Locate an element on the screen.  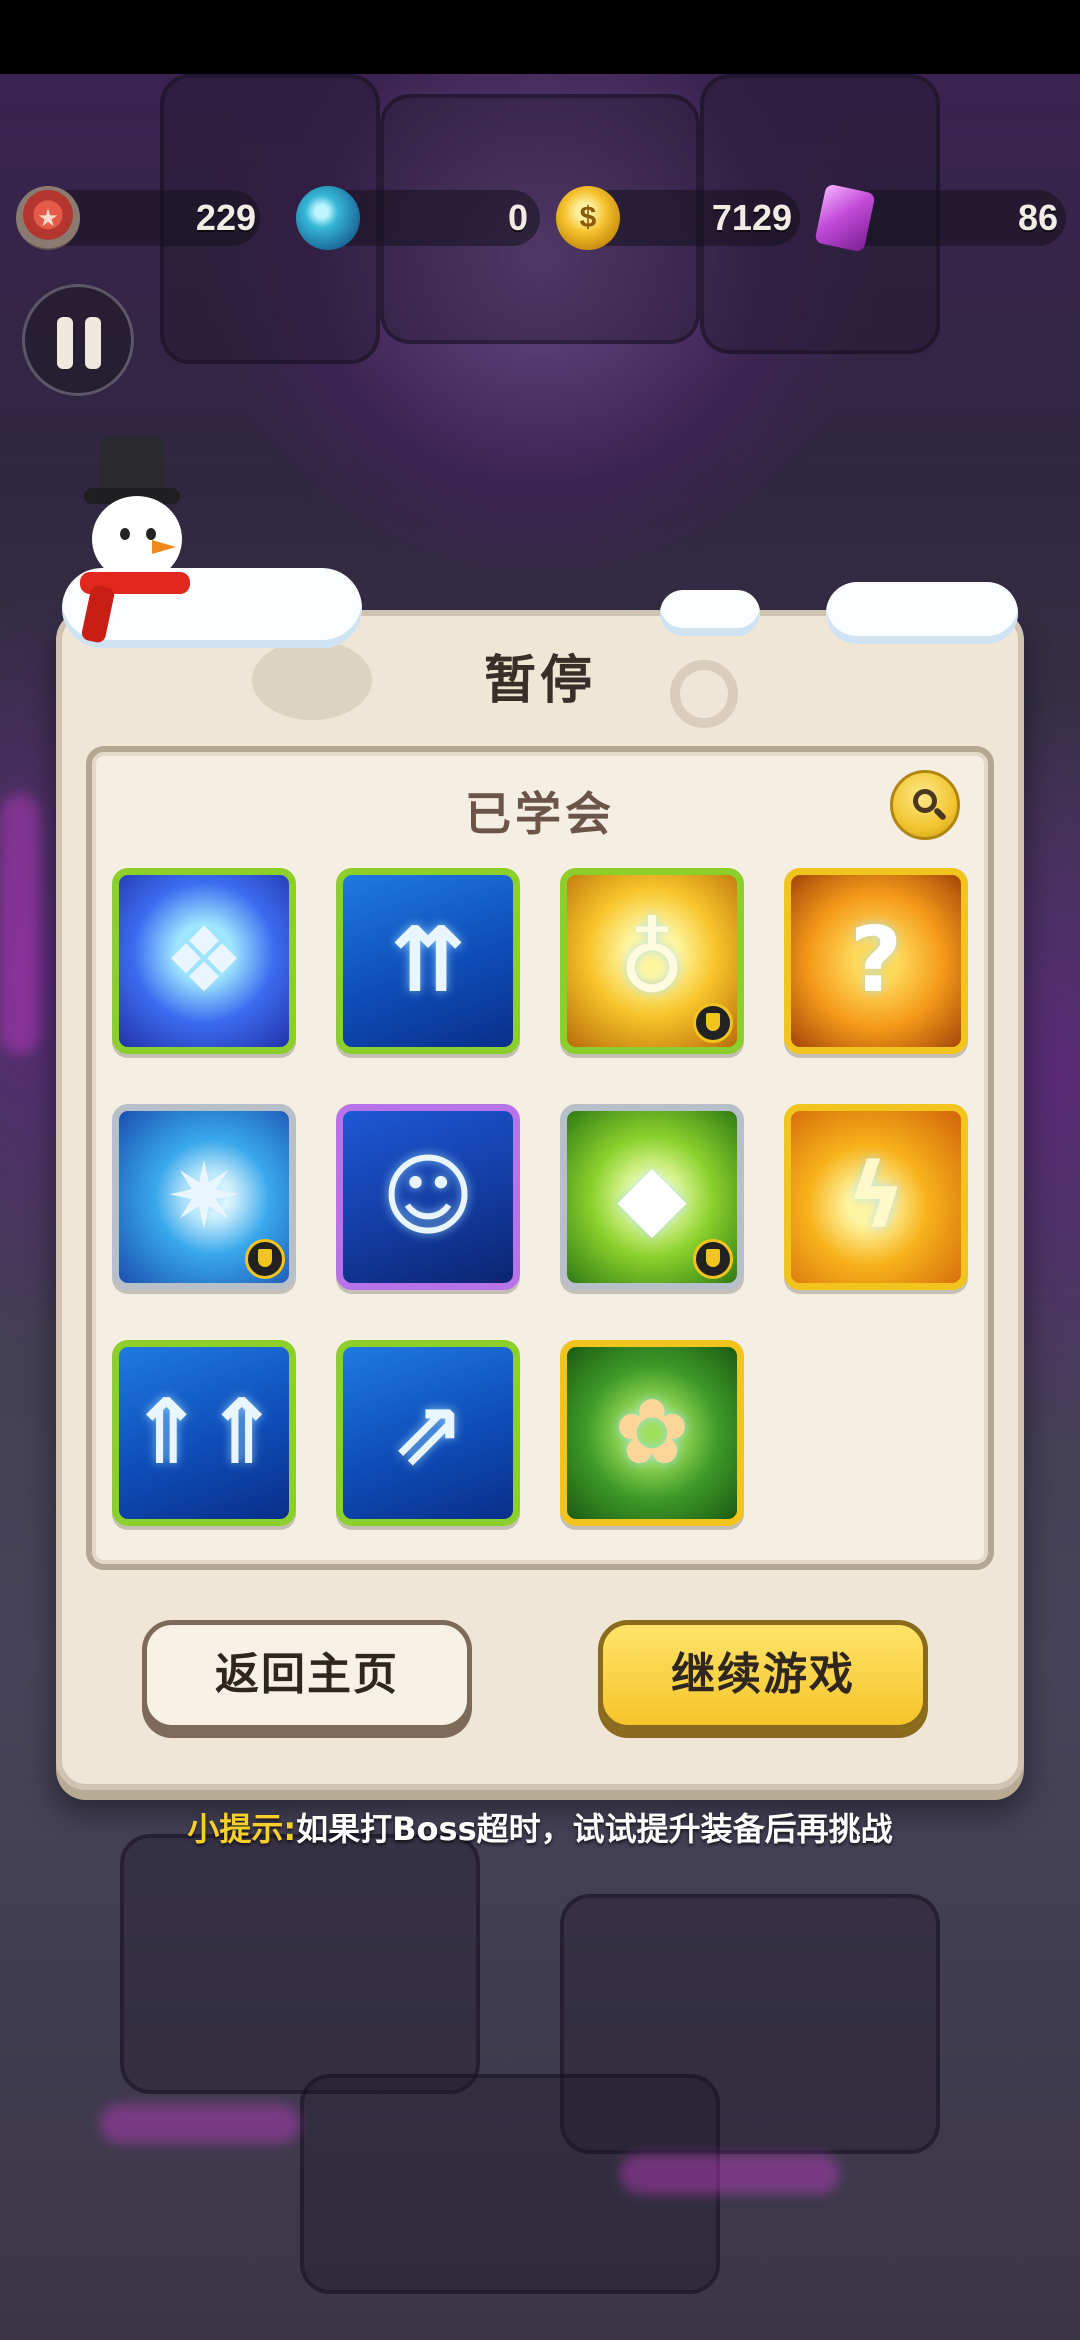
medal-count: 229 is located at coordinates (225, 217).